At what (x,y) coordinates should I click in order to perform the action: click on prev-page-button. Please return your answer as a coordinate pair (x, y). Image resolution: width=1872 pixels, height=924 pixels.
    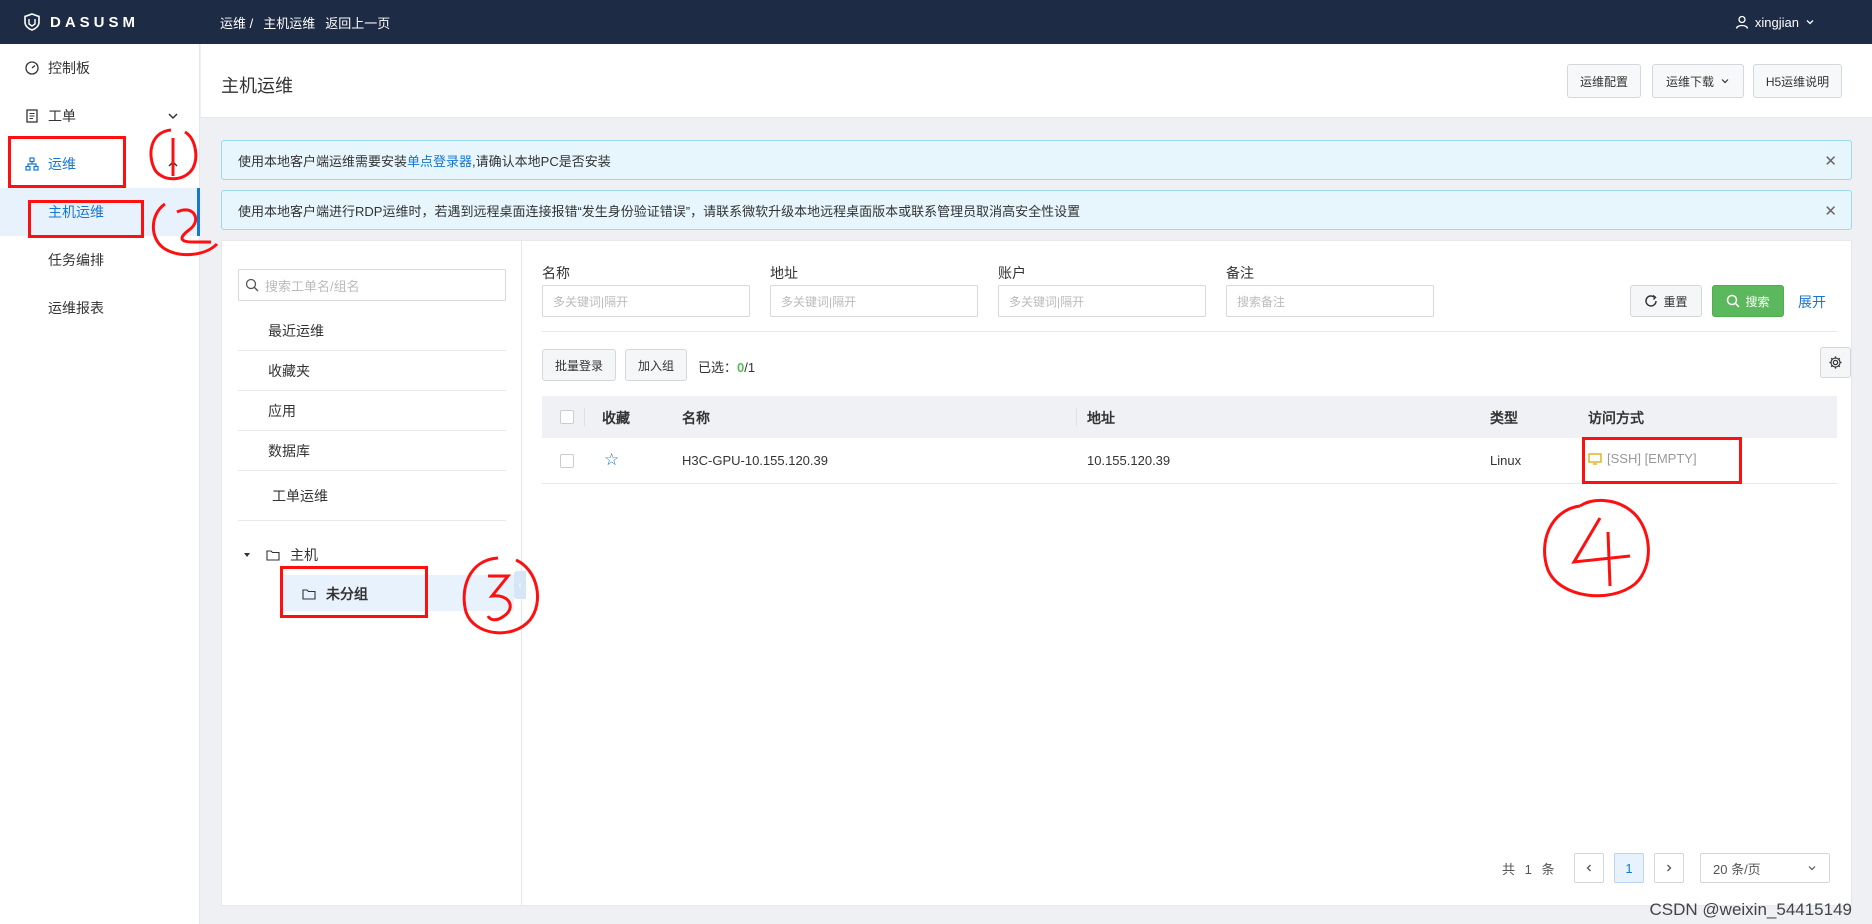
    Looking at the image, I should click on (1589, 868).